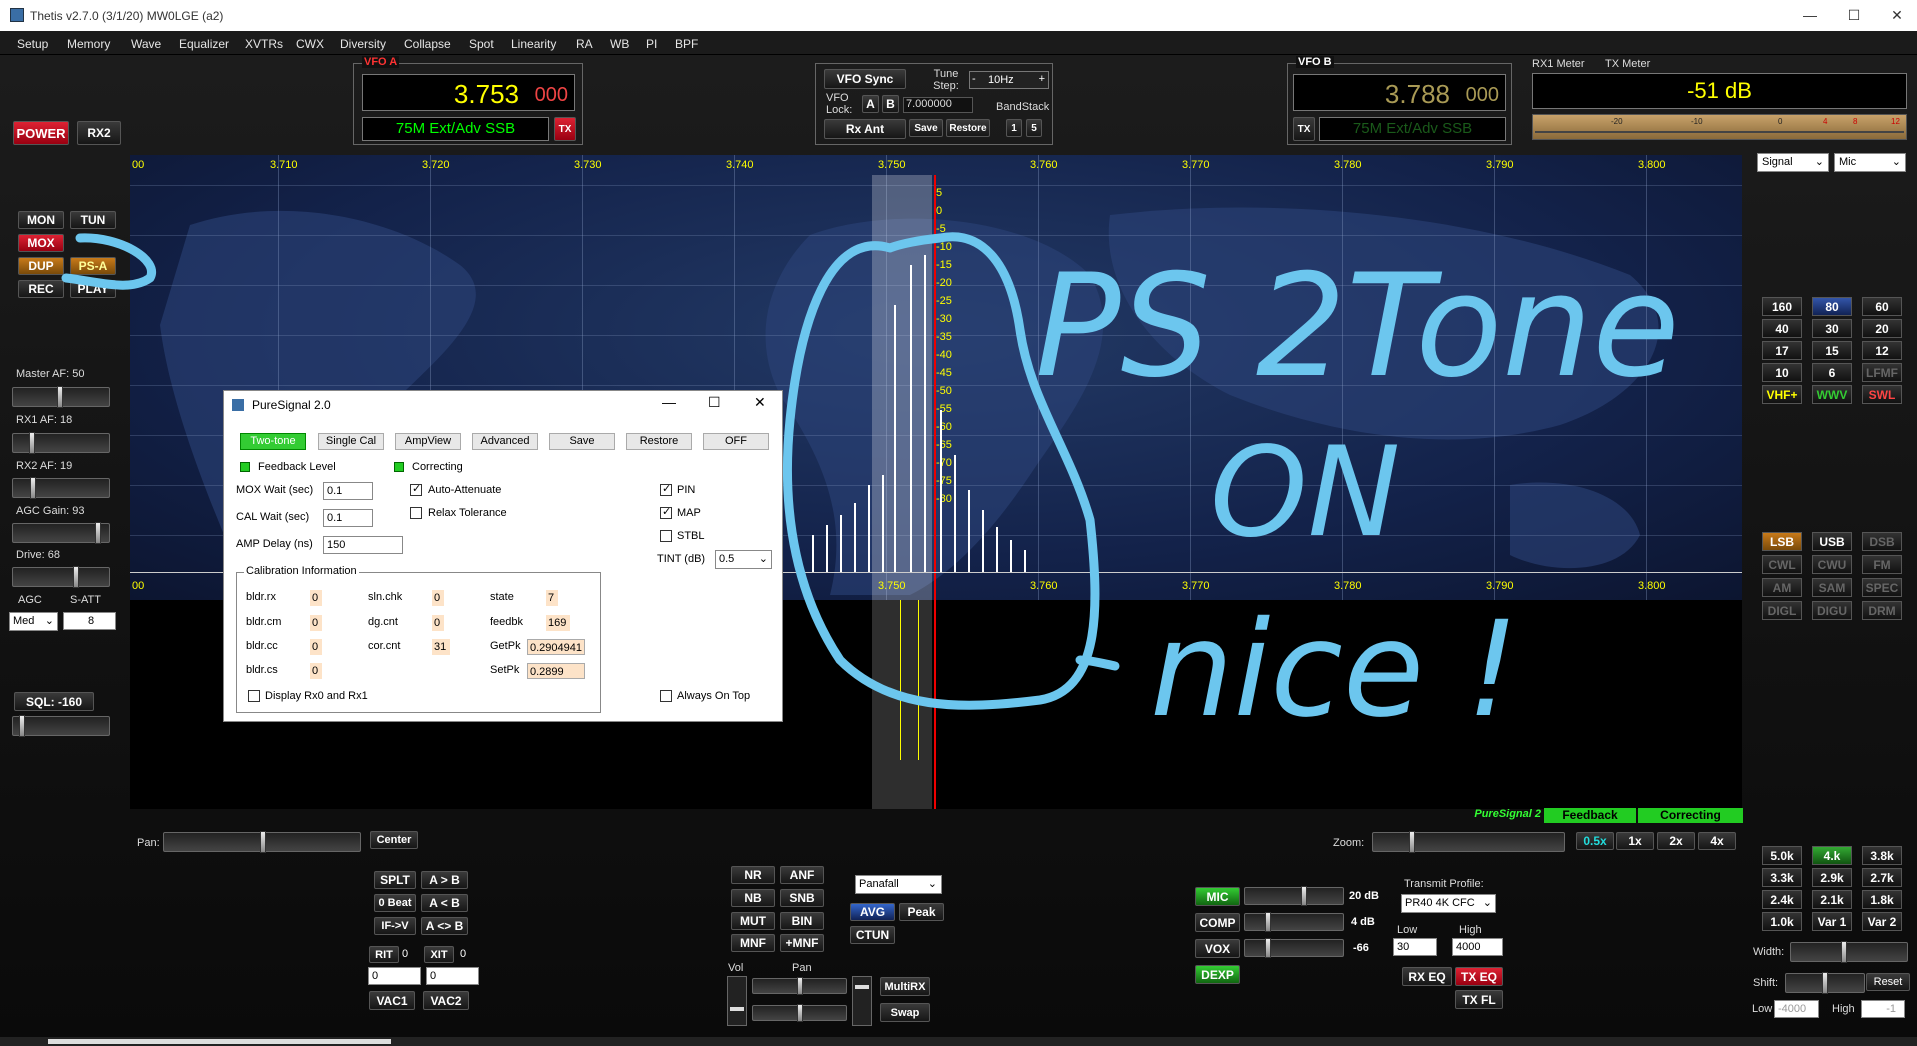 Image resolution: width=1917 pixels, height=1046 pixels. I want to click on rit-spinner: 0, so click(394, 976).